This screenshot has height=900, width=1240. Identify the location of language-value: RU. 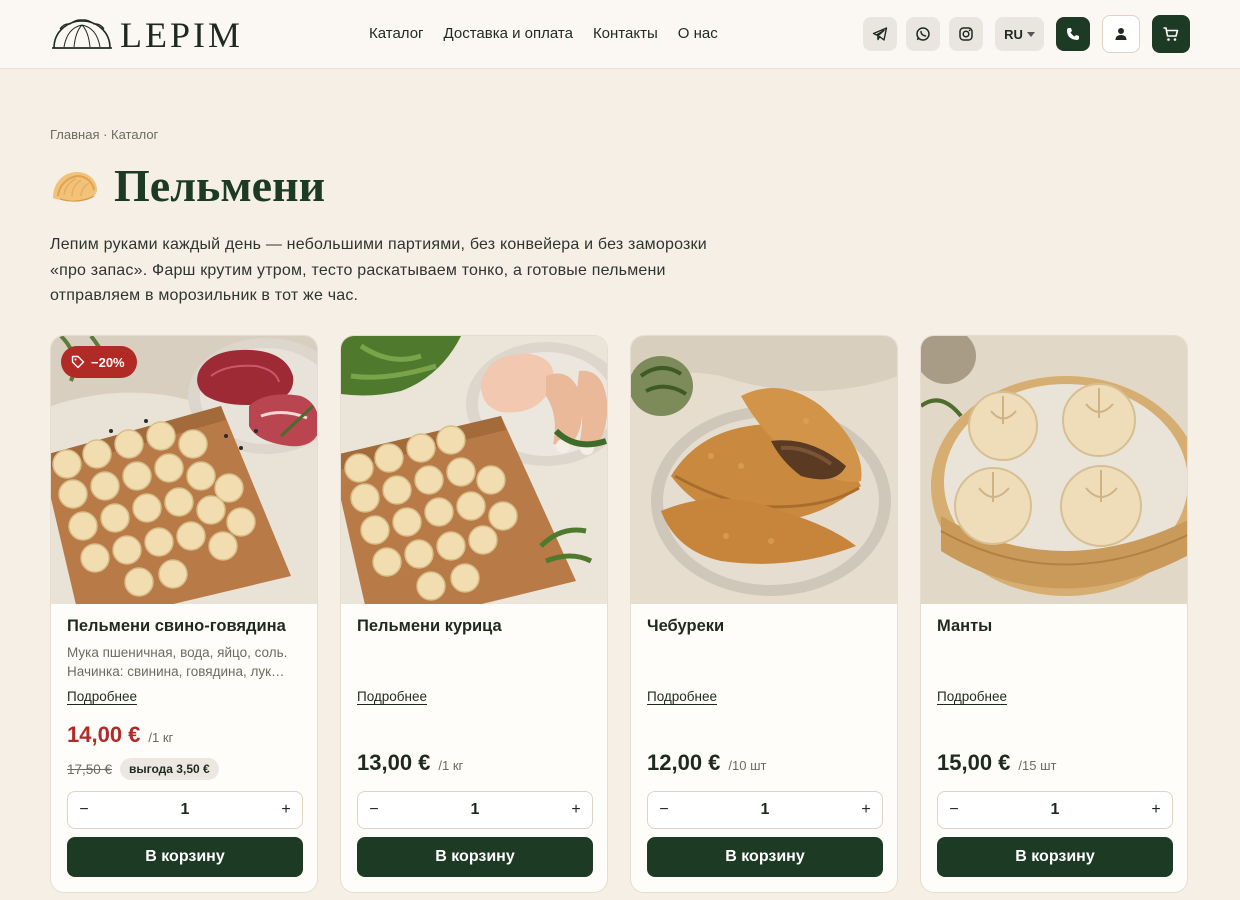
(1013, 34).